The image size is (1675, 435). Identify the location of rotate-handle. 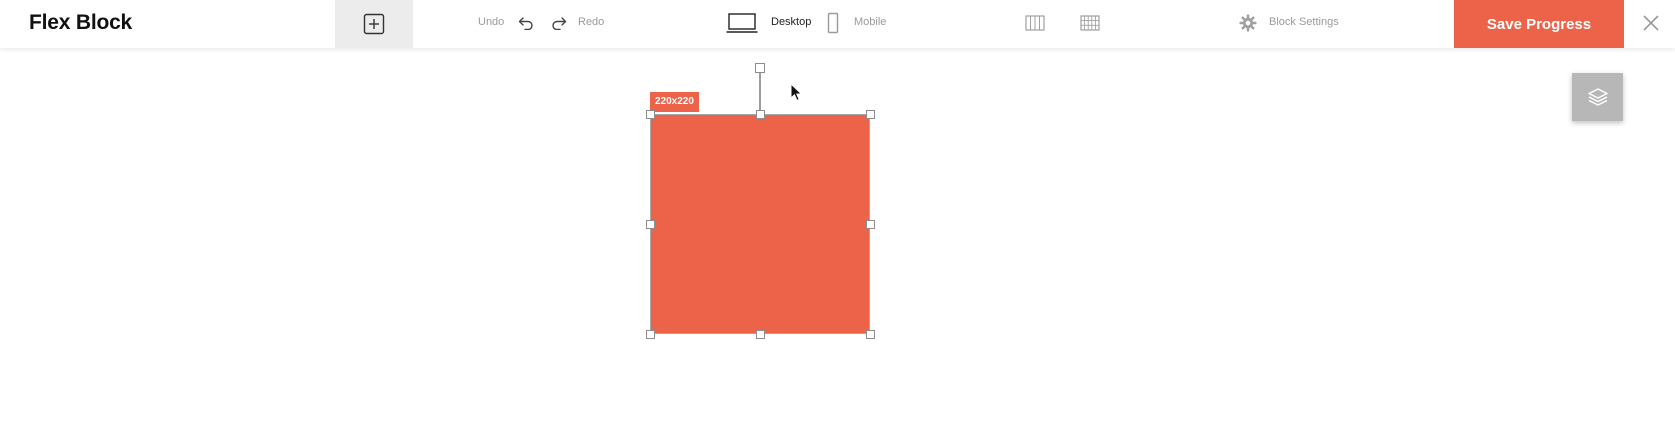
(760, 68).